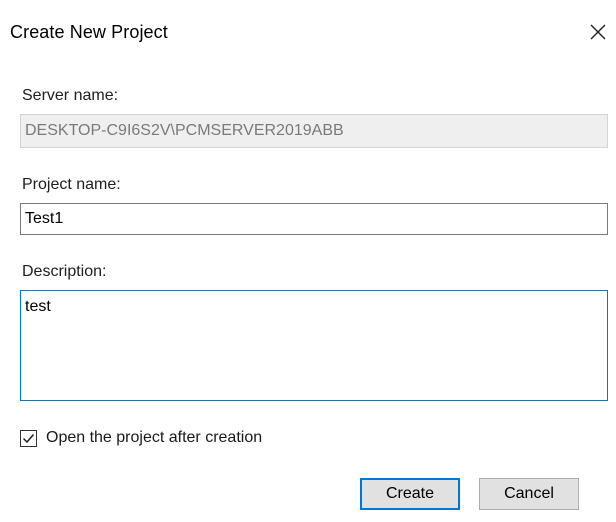 This screenshot has height=522, width=616. What do you see at coordinates (89, 32) in the screenshot?
I see `dialog-title: Create New Project` at bounding box center [89, 32].